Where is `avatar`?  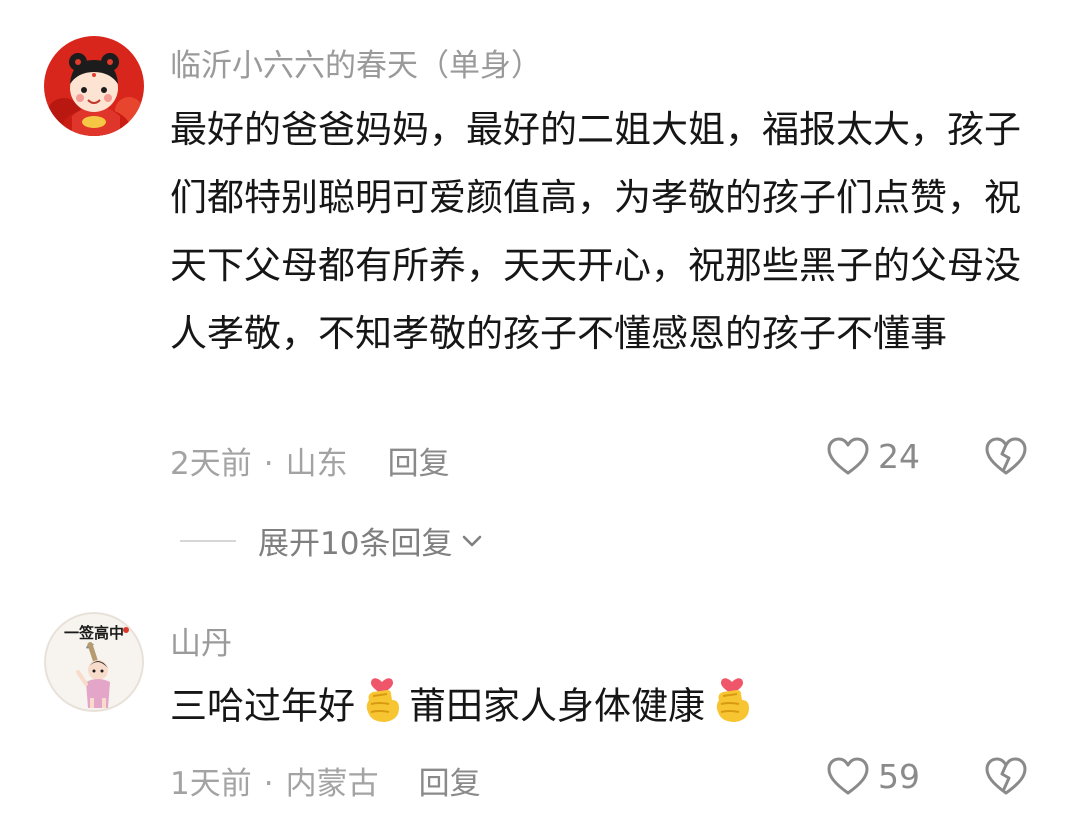
avatar is located at coordinates (94, 86).